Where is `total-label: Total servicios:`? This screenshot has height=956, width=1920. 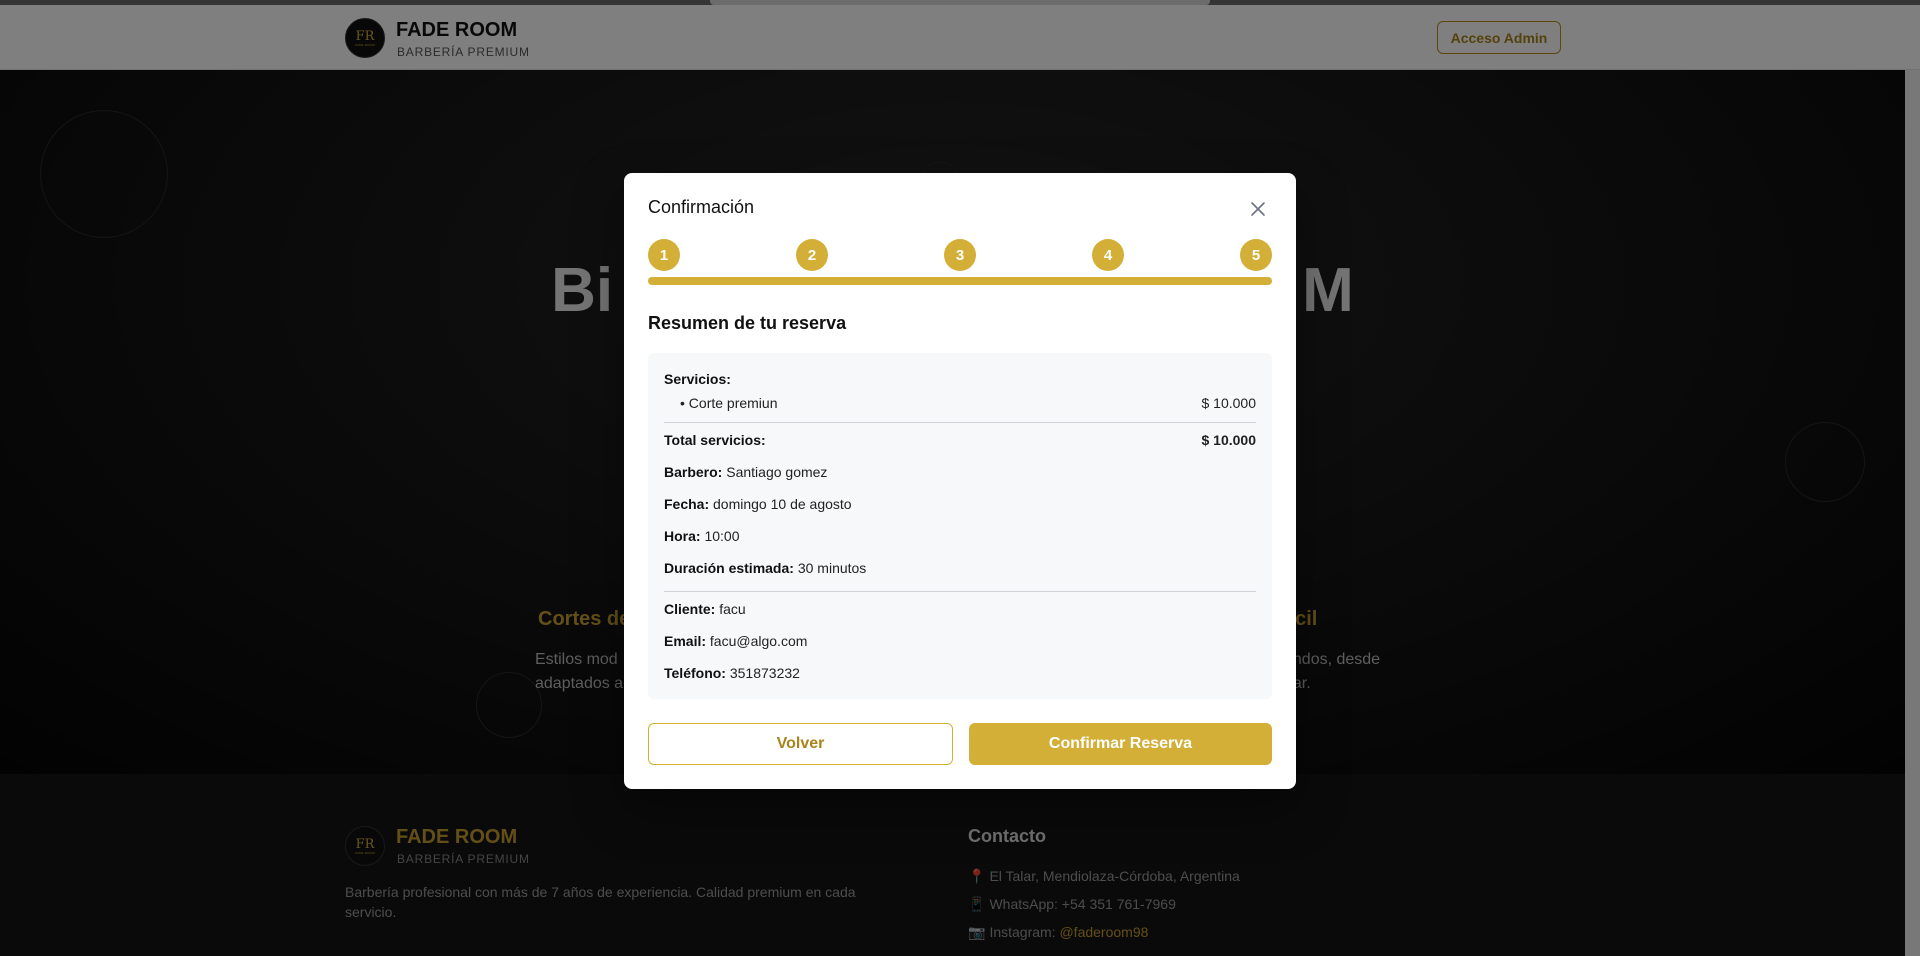
total-label: Total servicios: is located at coordinates (715, 440).